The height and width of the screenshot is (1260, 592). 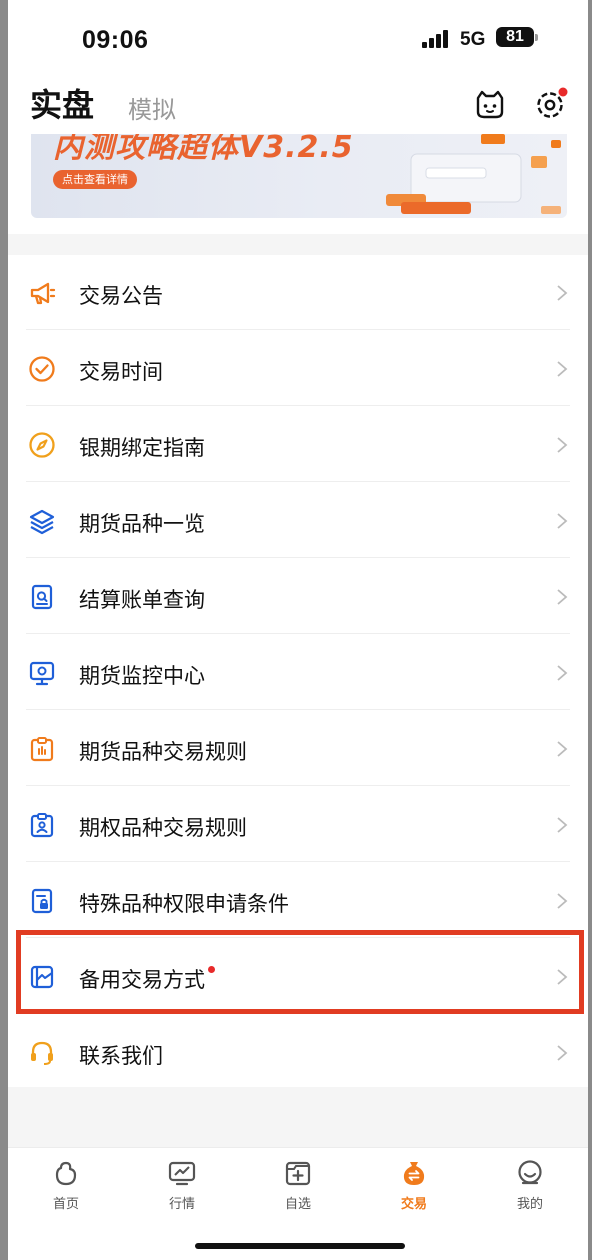 I want to click on menu-item-monitoring-center: 期货监控中心, so click(x=298, y=672).